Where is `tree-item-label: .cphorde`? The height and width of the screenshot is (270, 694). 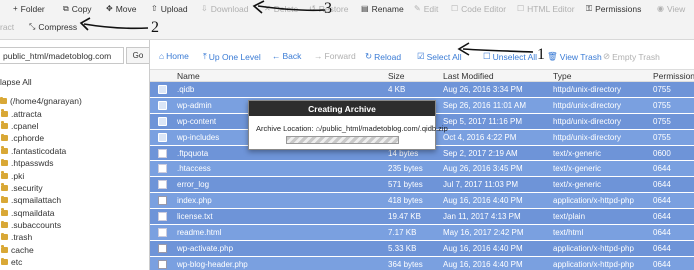 tree-item-label: .cphorde is located at coordinates (28, 138).